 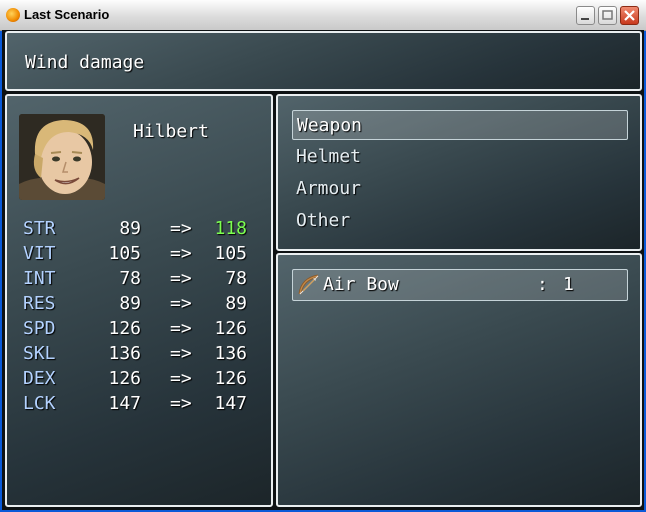 I want to click on actor-name: Hilbert, so click(x=171, y=131).